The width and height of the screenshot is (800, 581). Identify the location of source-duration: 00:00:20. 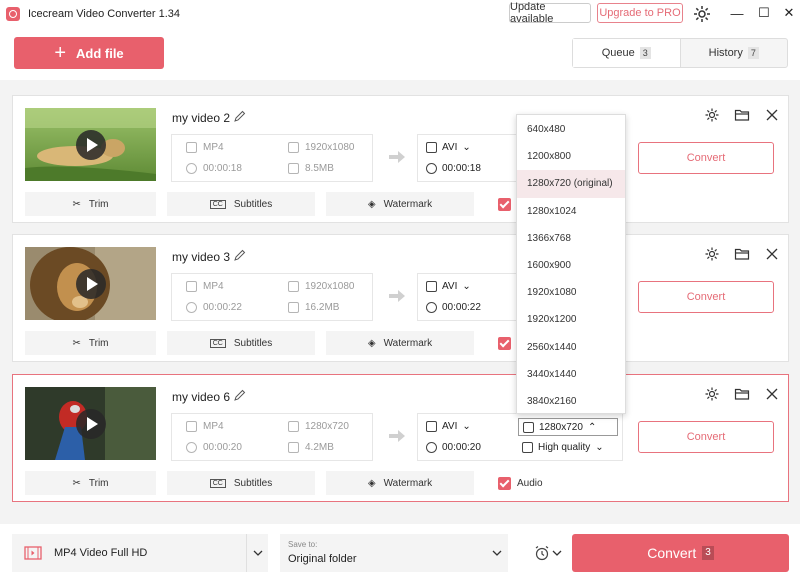
(214, 447).